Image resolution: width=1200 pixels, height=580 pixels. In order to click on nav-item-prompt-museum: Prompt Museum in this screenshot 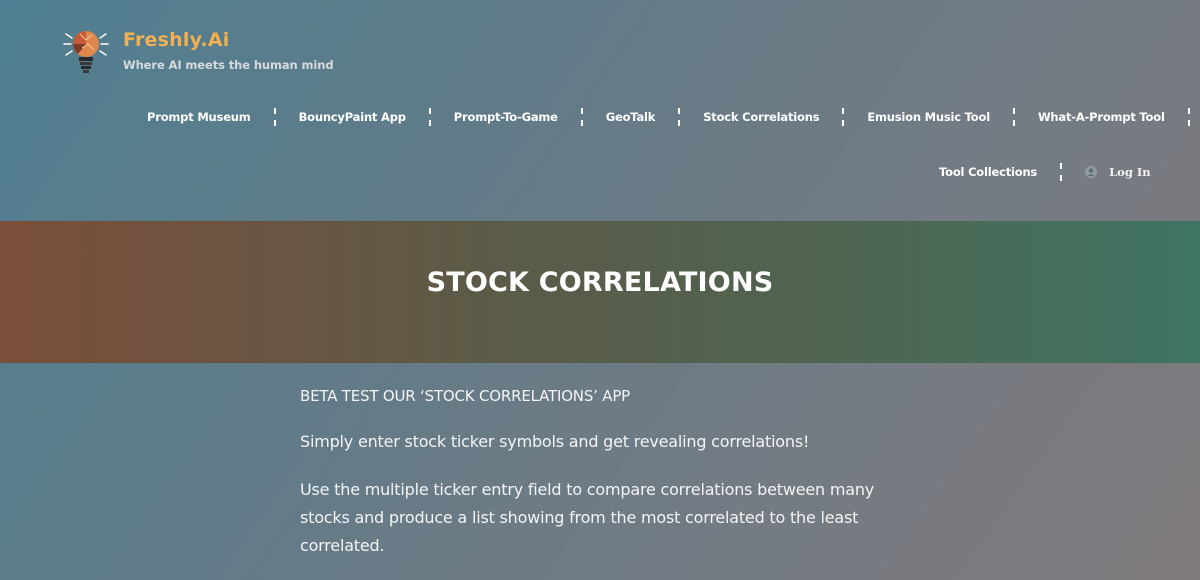, I will do `click(199, 117)`.